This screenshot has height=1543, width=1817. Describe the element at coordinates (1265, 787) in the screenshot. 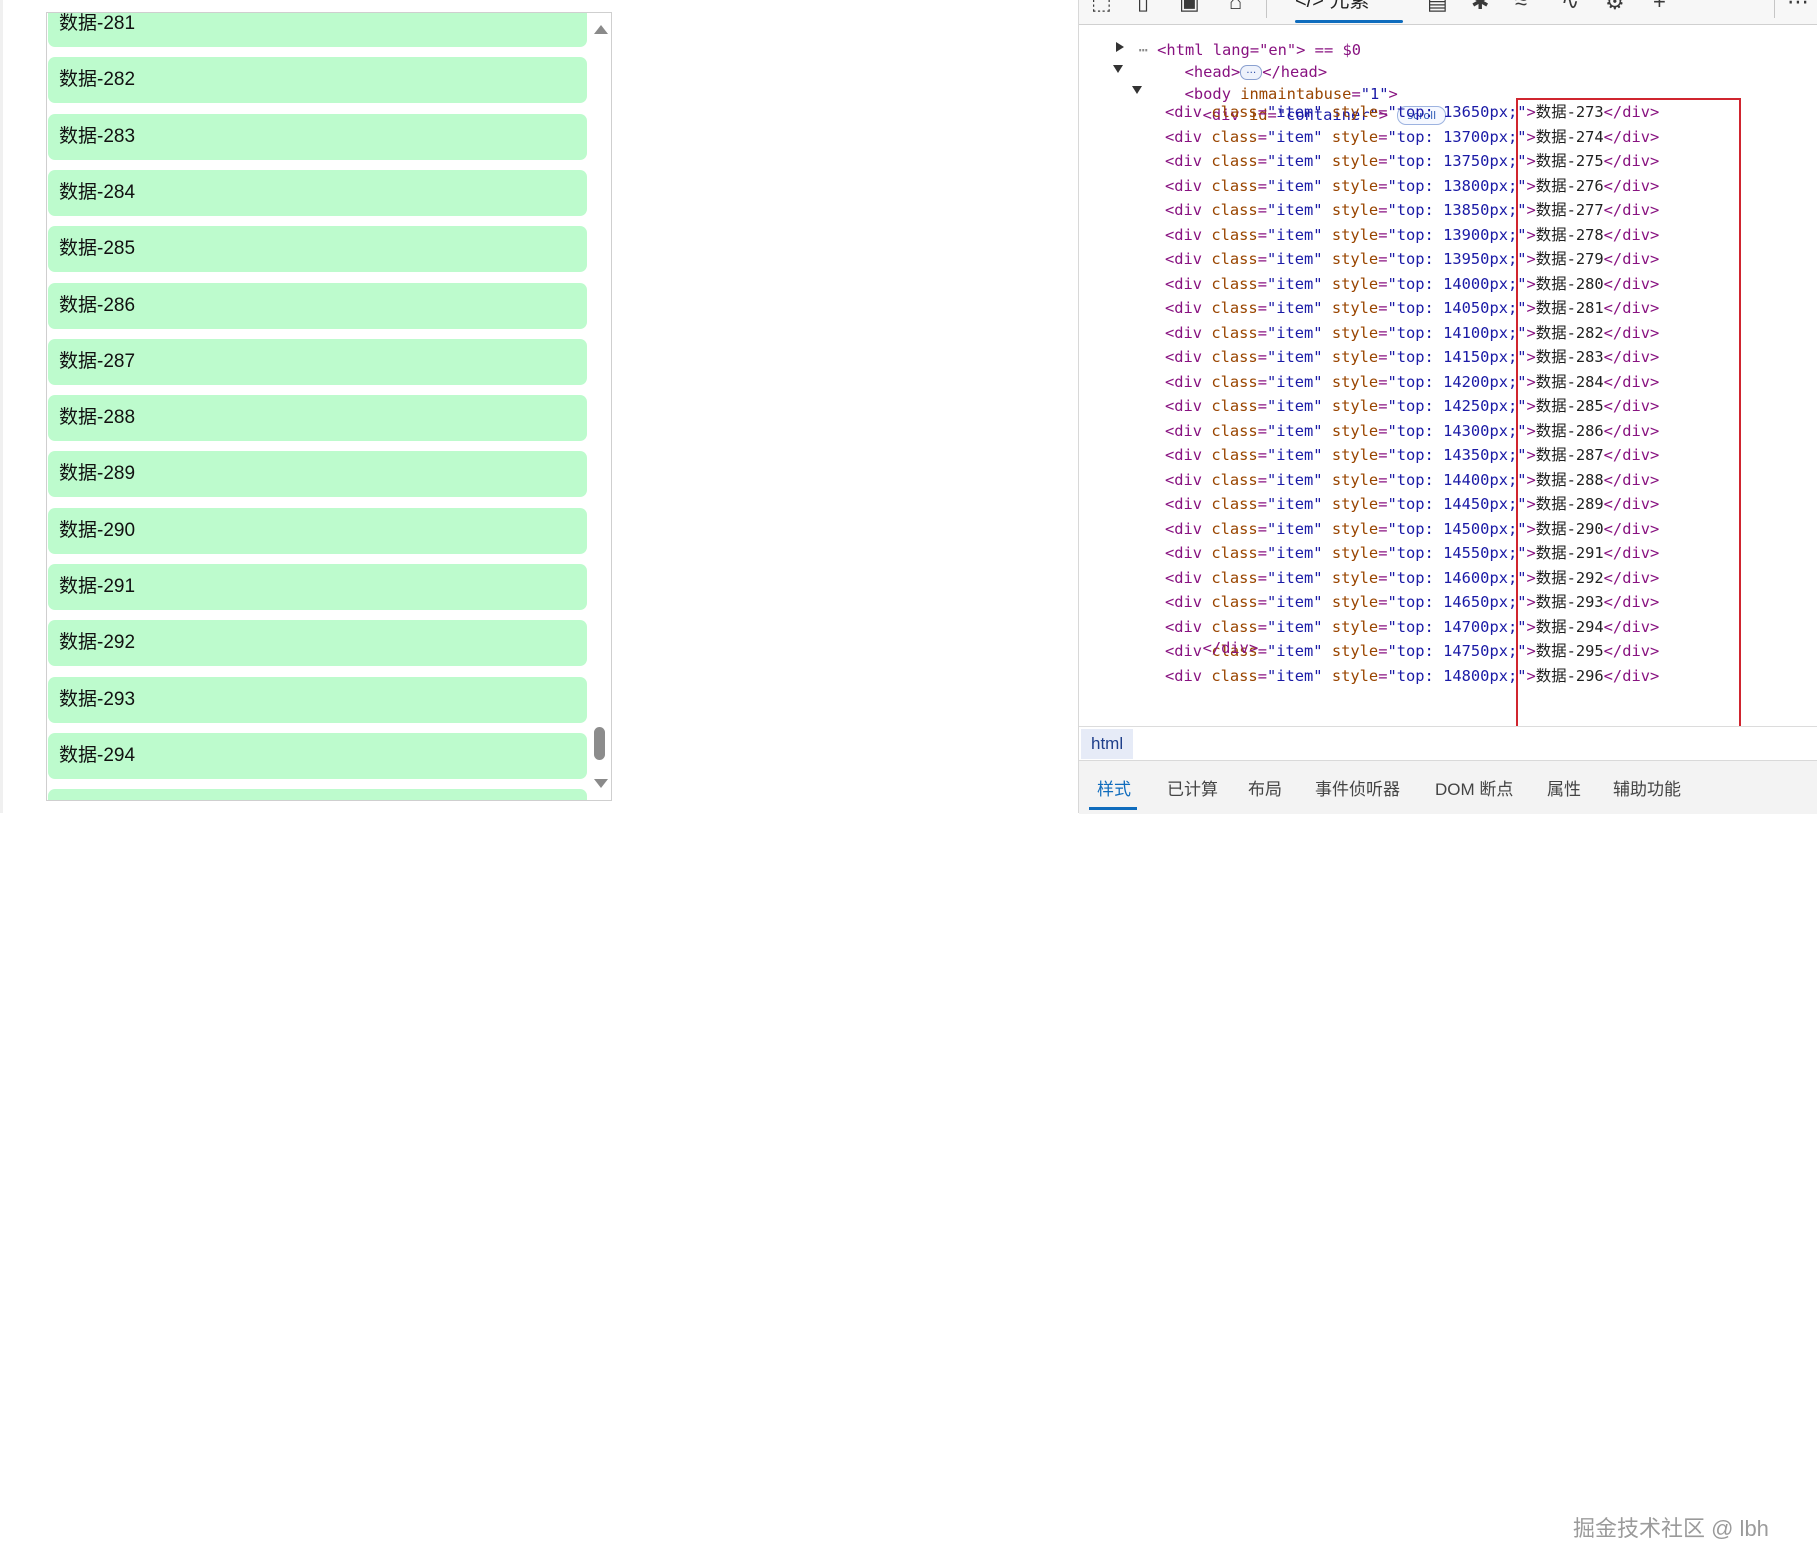

I see `tab-layout: 布局` at that location.